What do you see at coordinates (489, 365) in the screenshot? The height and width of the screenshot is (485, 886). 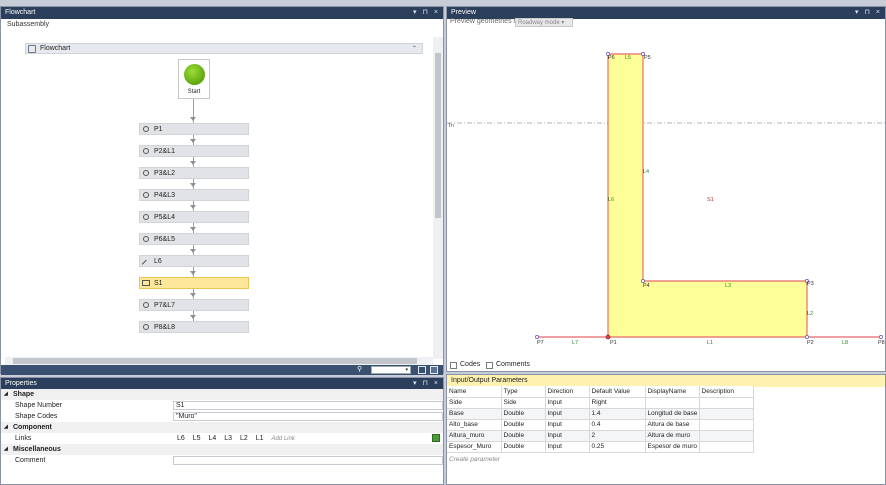 I see `comments-checkbox` at bounding box center [489, 365].